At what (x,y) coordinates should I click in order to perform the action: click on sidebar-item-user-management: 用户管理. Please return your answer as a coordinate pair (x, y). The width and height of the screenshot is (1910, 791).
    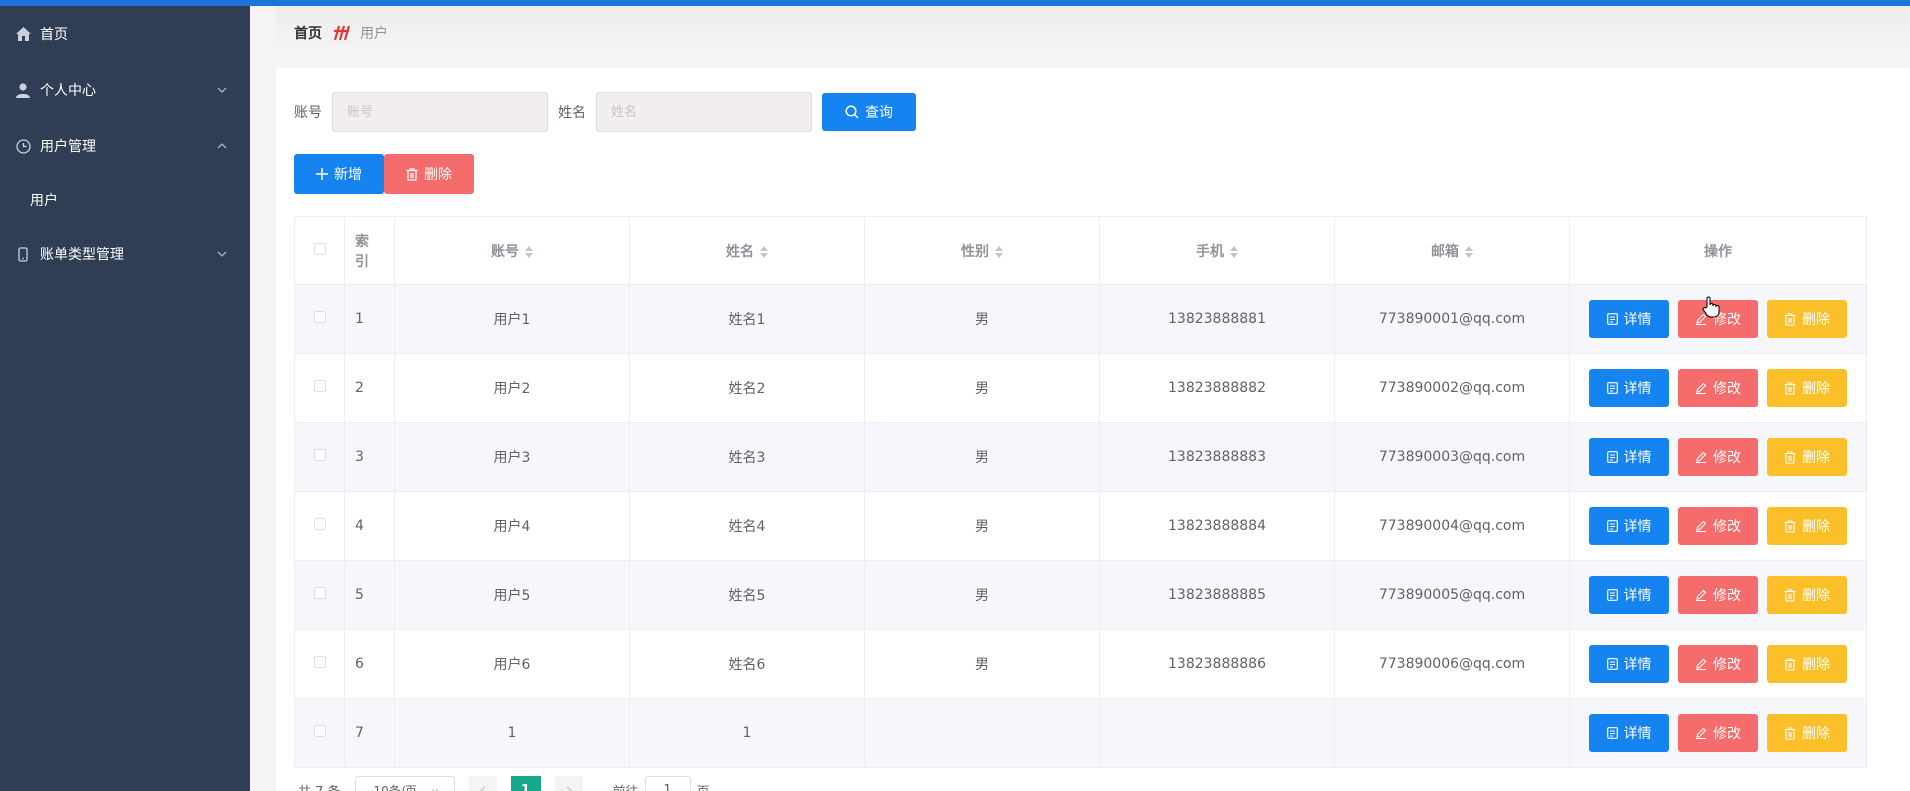
    Looking at the image, I should click on (125, 146).